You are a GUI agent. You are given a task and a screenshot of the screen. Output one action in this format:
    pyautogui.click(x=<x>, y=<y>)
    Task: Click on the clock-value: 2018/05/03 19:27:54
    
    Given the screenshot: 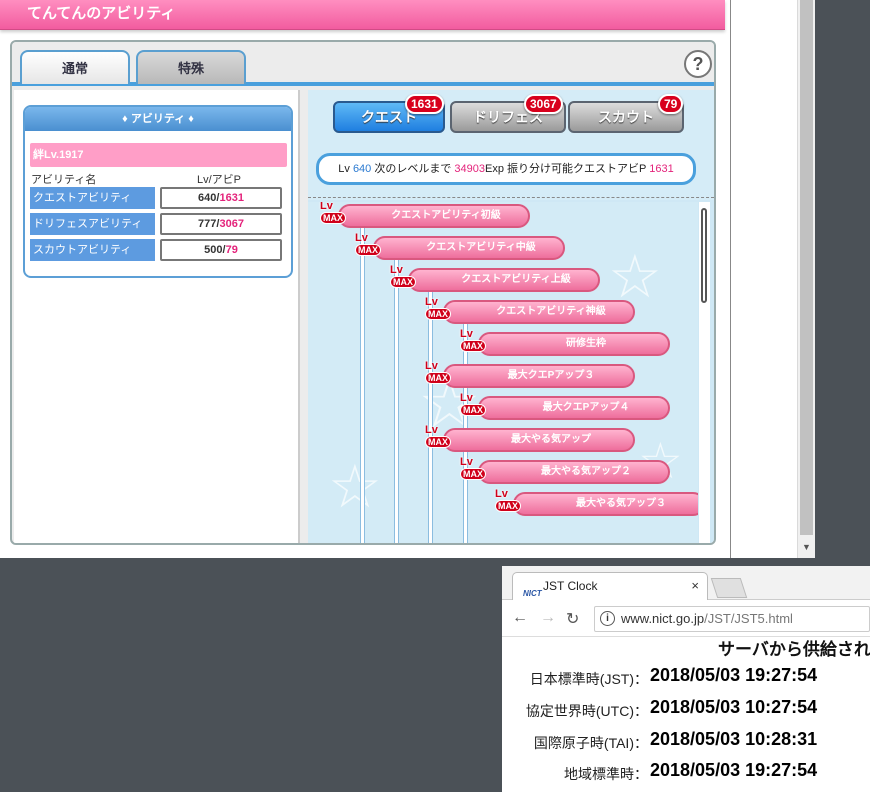 What is the action you would take?
    pyautogui.click(x=734, y=675)
    